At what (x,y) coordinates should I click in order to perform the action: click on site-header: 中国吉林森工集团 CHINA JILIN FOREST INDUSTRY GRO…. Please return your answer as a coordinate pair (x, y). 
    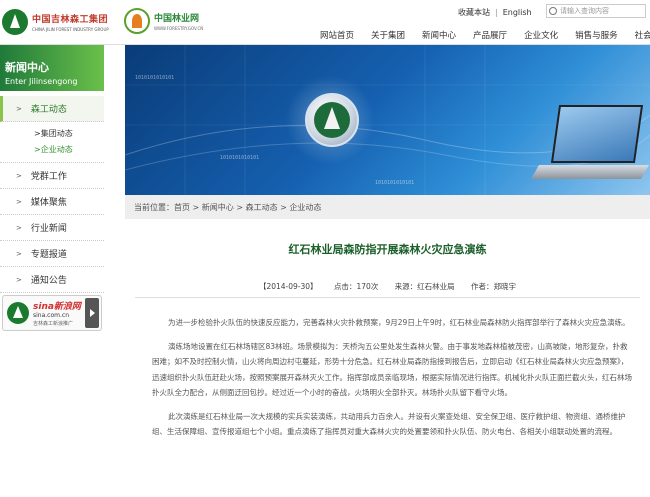
    Looking at the image, I should click on (325, 22).